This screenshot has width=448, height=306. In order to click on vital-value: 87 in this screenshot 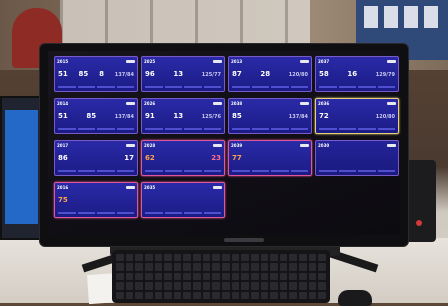, I will do `click(237, 74)`.